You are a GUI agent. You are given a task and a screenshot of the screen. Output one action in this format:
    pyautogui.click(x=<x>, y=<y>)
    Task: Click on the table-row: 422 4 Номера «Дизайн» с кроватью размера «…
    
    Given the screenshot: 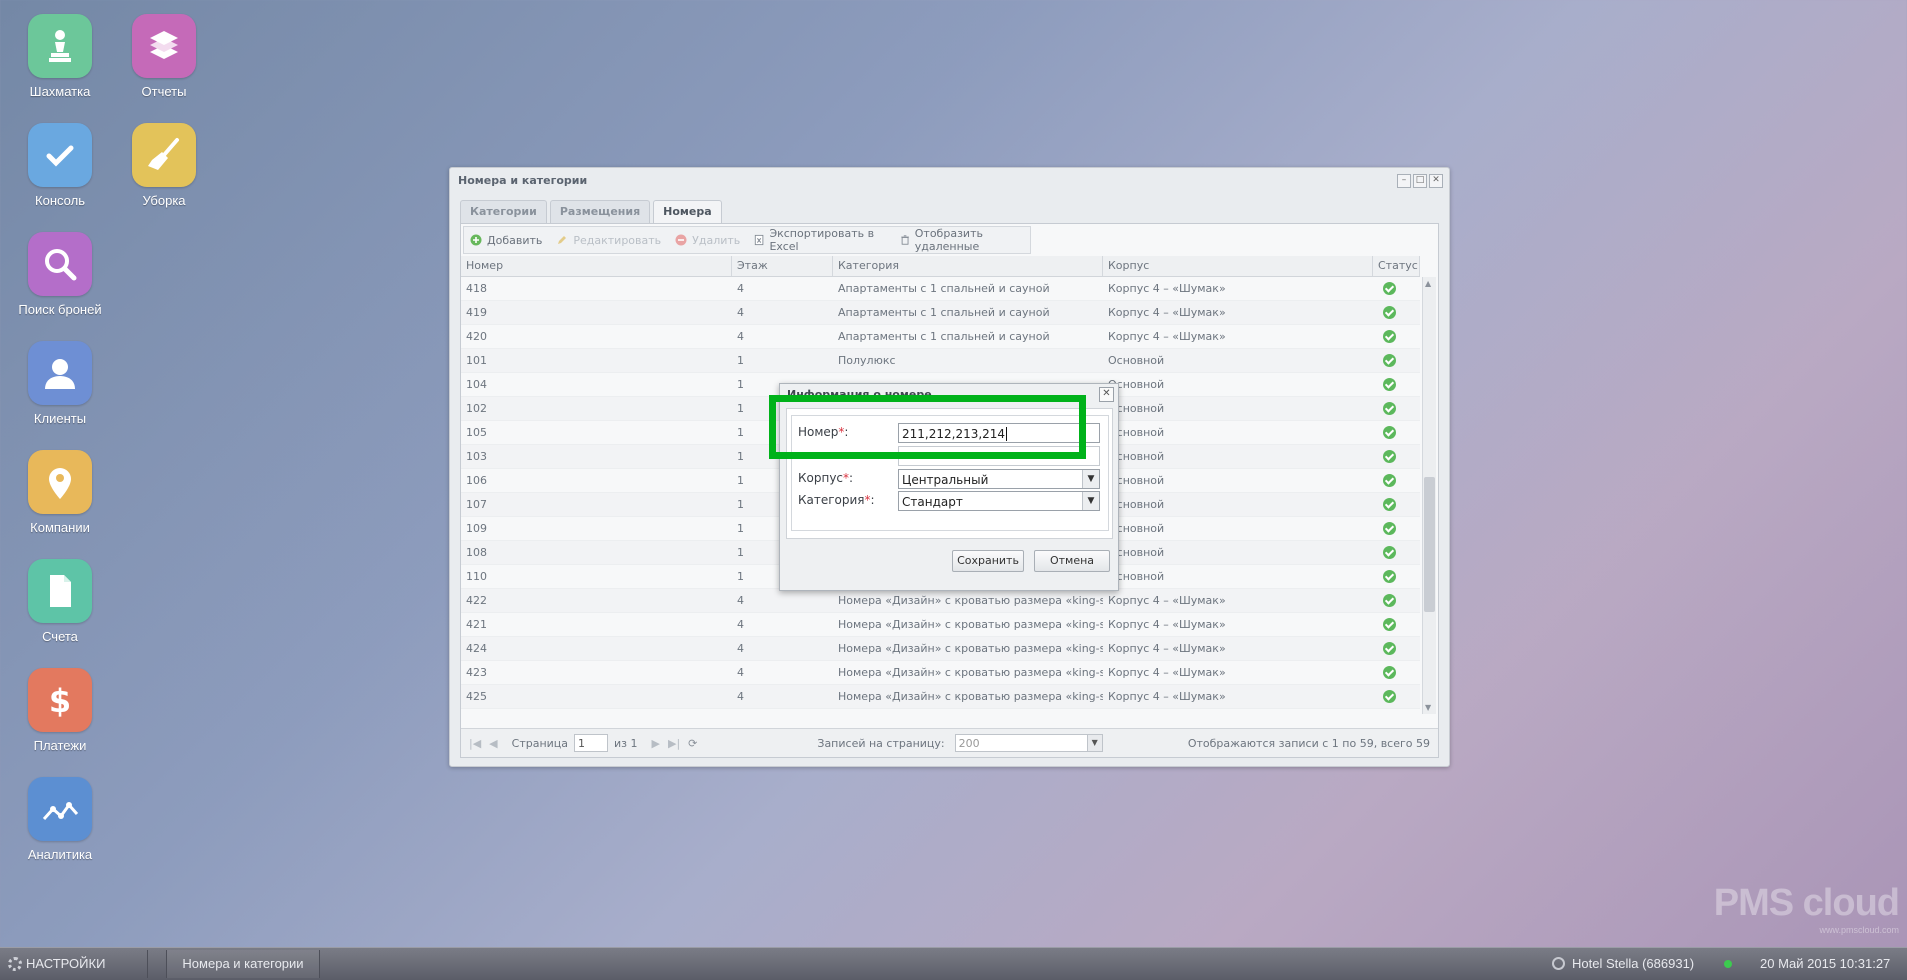 What is the action you would take?
    pyautogui.click(x=940, y=601)
    